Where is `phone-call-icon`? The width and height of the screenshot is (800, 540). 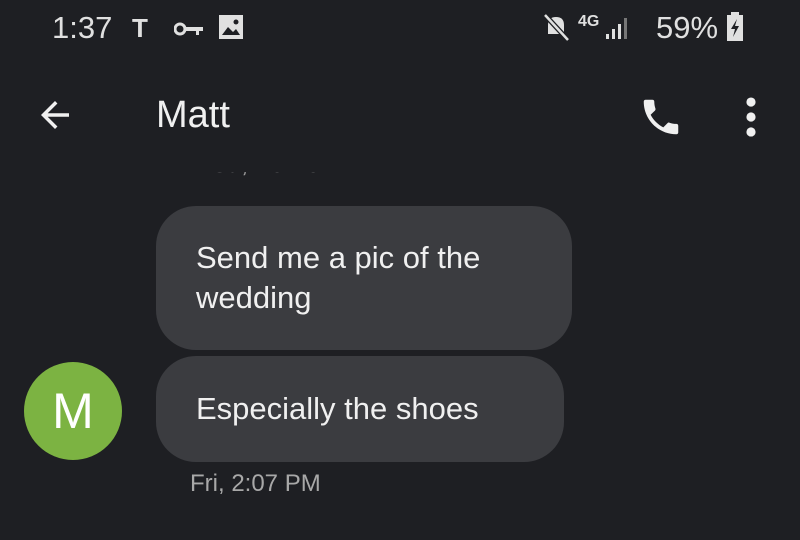
phone-call-icon is located at coordinates (661, 117).